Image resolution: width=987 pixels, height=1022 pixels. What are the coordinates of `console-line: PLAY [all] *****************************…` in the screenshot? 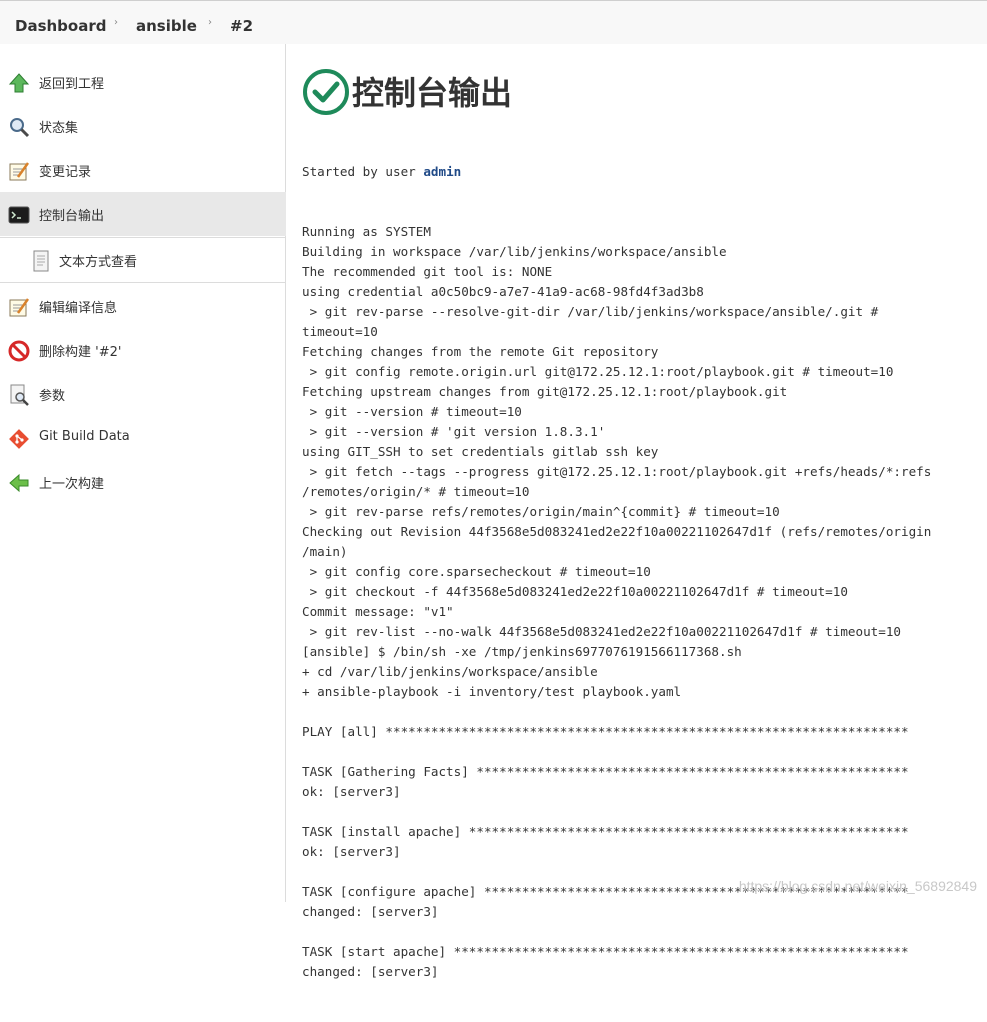 It's located at (605, 731).